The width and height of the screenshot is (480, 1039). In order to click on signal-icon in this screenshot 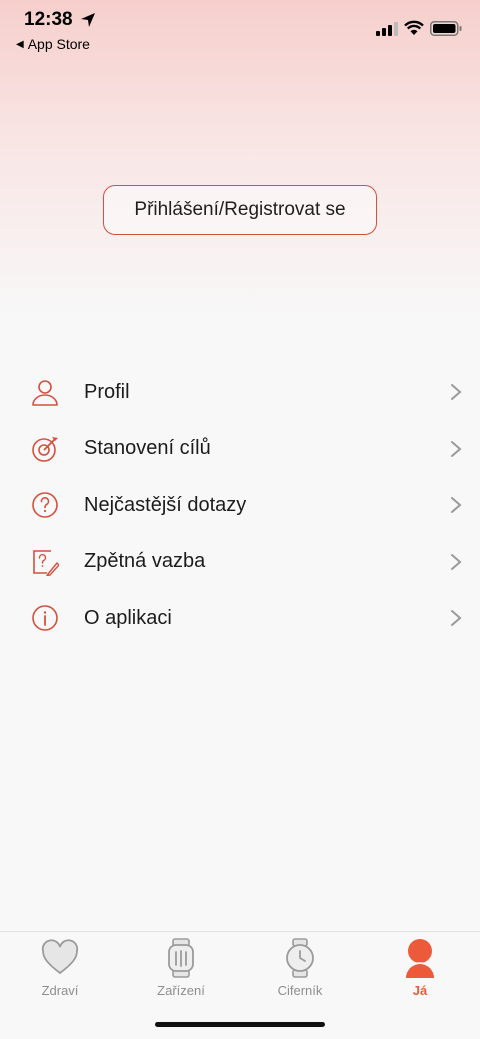, I will do `click(387, 29)`.